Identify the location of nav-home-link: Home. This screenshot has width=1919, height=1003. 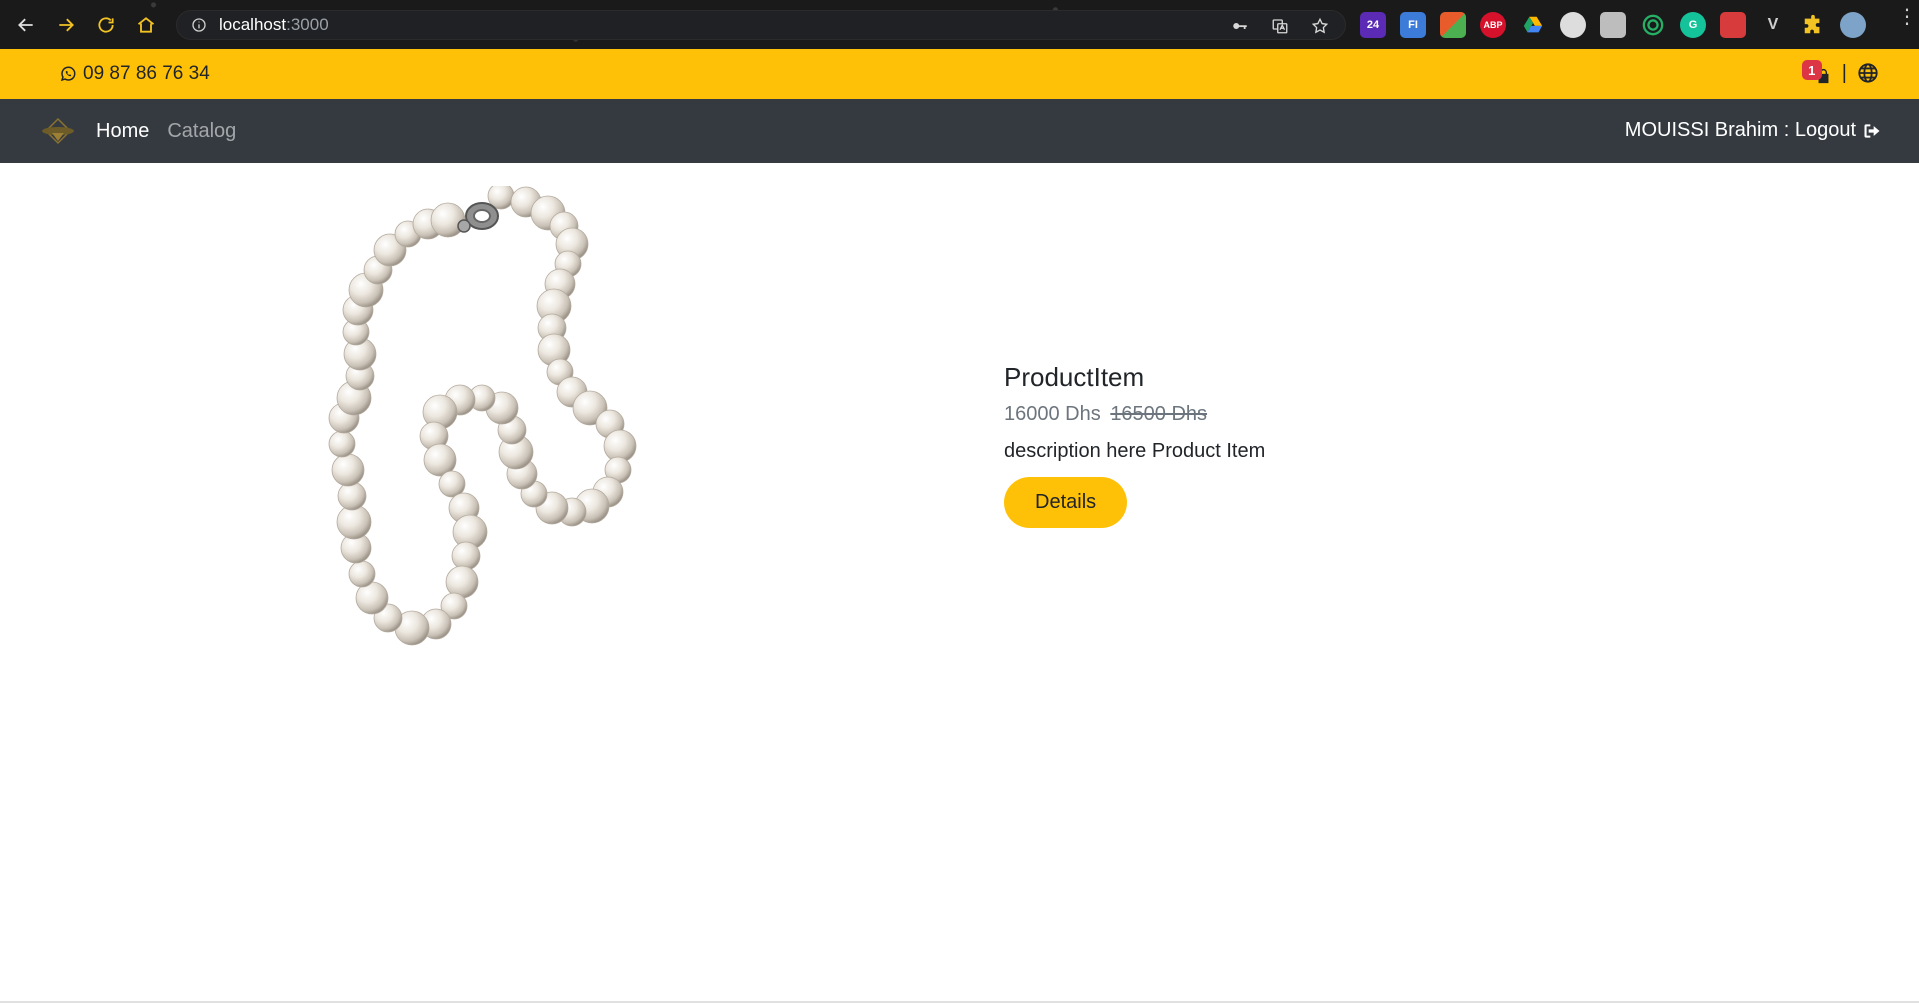
(122, 131).